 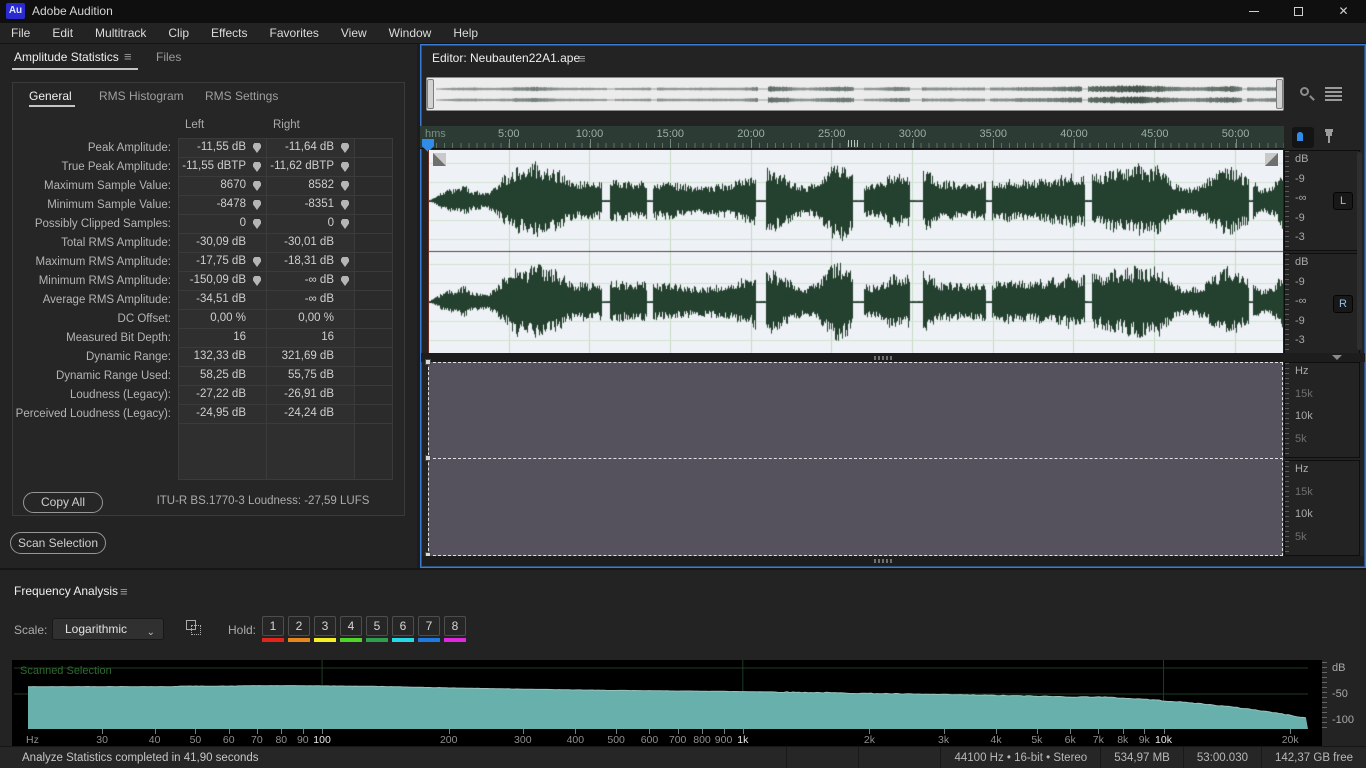 I want to click on stat-value-text: 321,69 dB, so click(x=307, y=356).